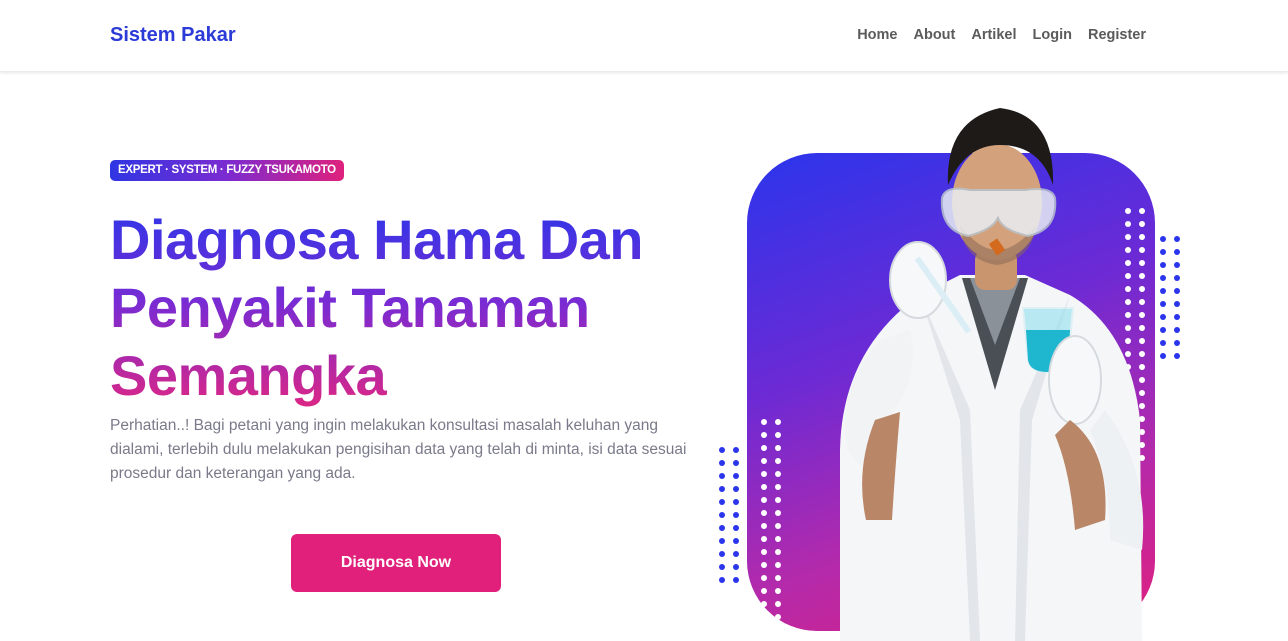 The image size is (1288, 641). What do you see at coordinates (934, 35) in the screenshot?
I see `nav-link-about: About` at bounding box center [934, 35].